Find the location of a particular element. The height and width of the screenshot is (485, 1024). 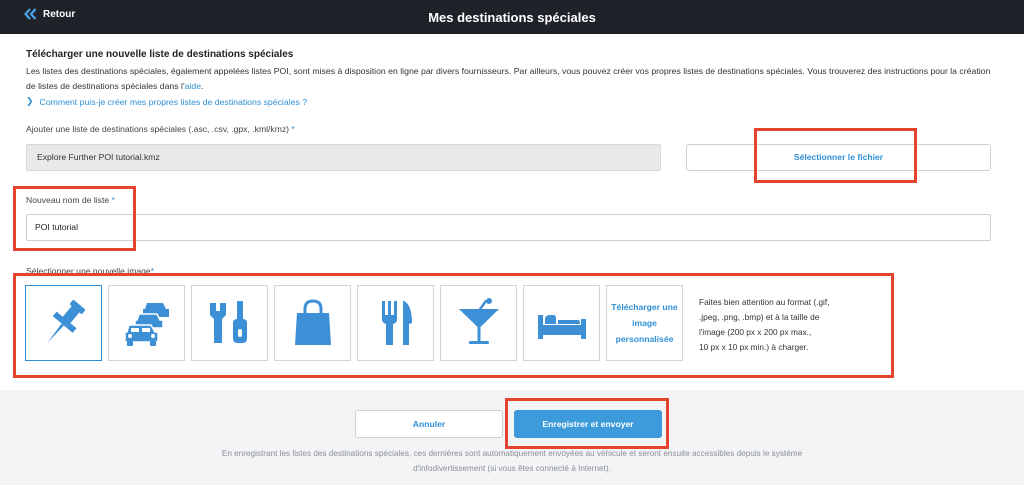

tools-icon is located at coordinates (228, 322).